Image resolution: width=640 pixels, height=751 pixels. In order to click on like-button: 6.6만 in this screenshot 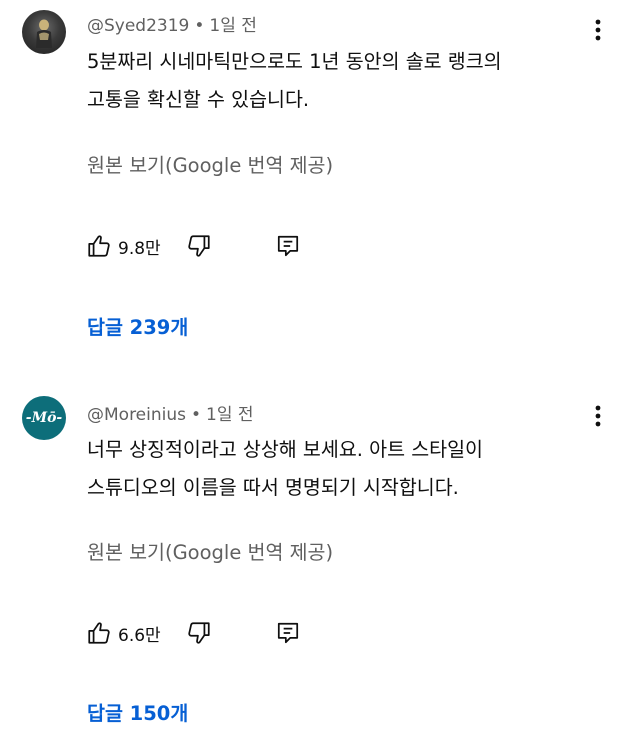, I will do `click(123, 633)`.